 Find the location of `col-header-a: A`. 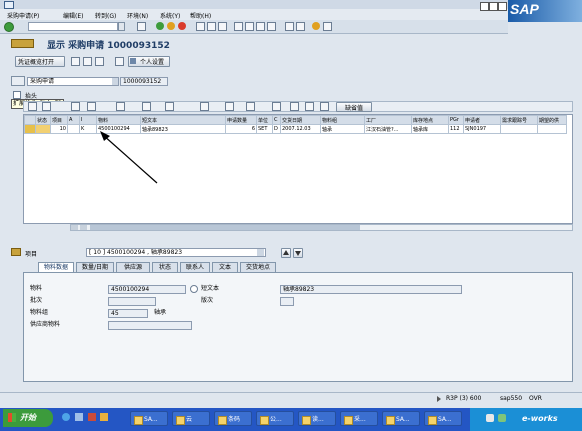

col-header-a: A is located at coordinates (73, 120).